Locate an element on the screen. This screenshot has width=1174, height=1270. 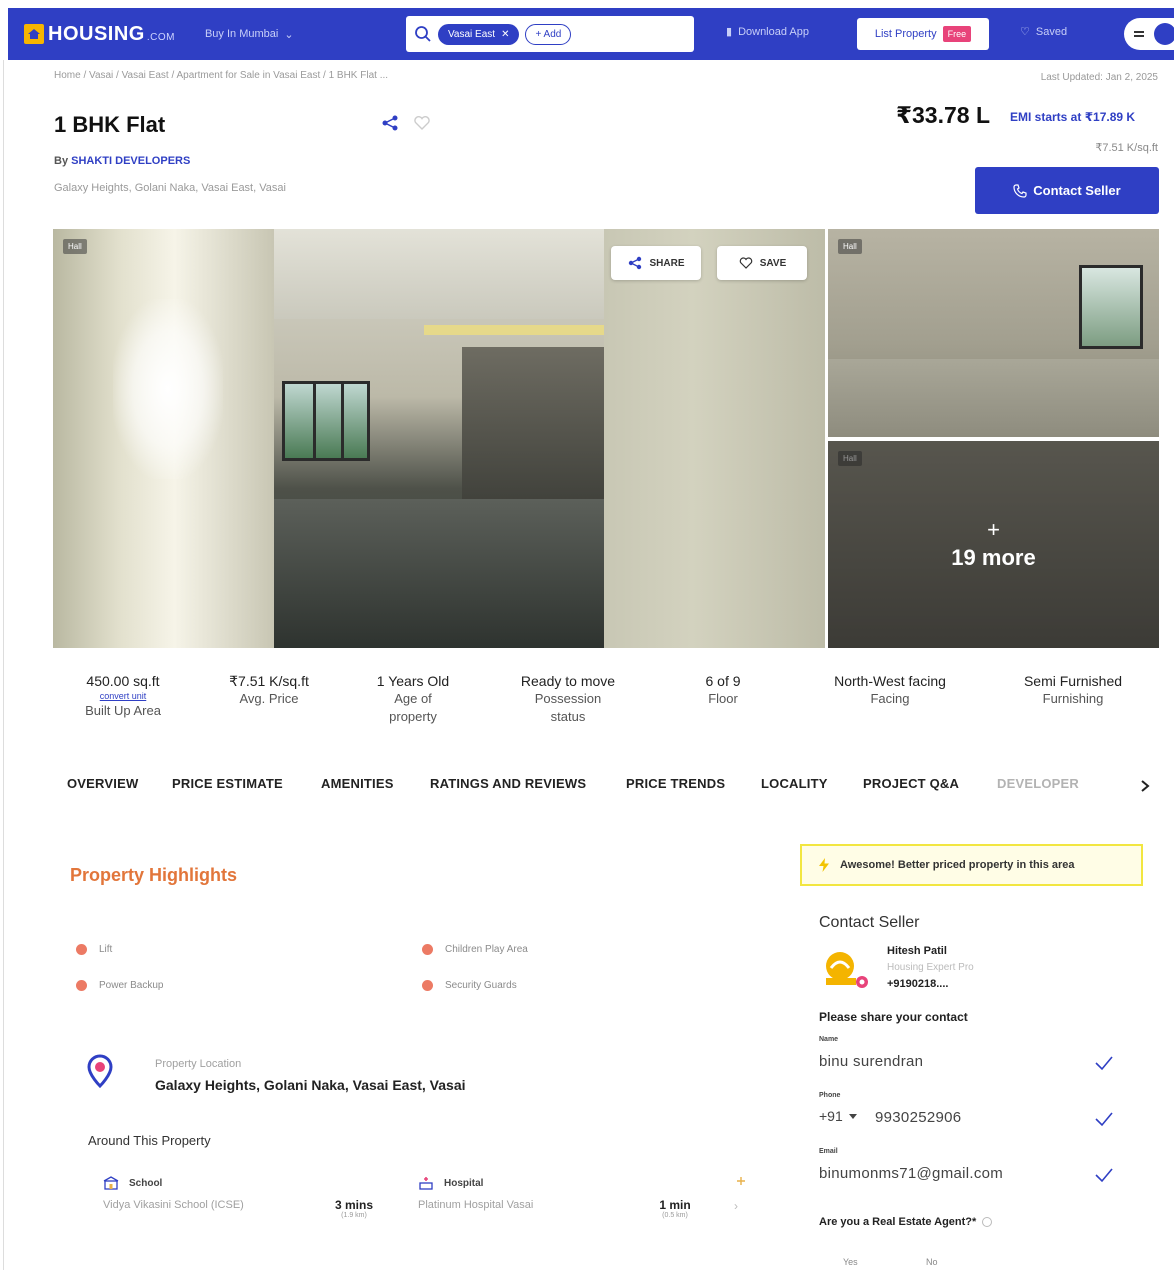
email-field is located at coordinates (969, 1173).